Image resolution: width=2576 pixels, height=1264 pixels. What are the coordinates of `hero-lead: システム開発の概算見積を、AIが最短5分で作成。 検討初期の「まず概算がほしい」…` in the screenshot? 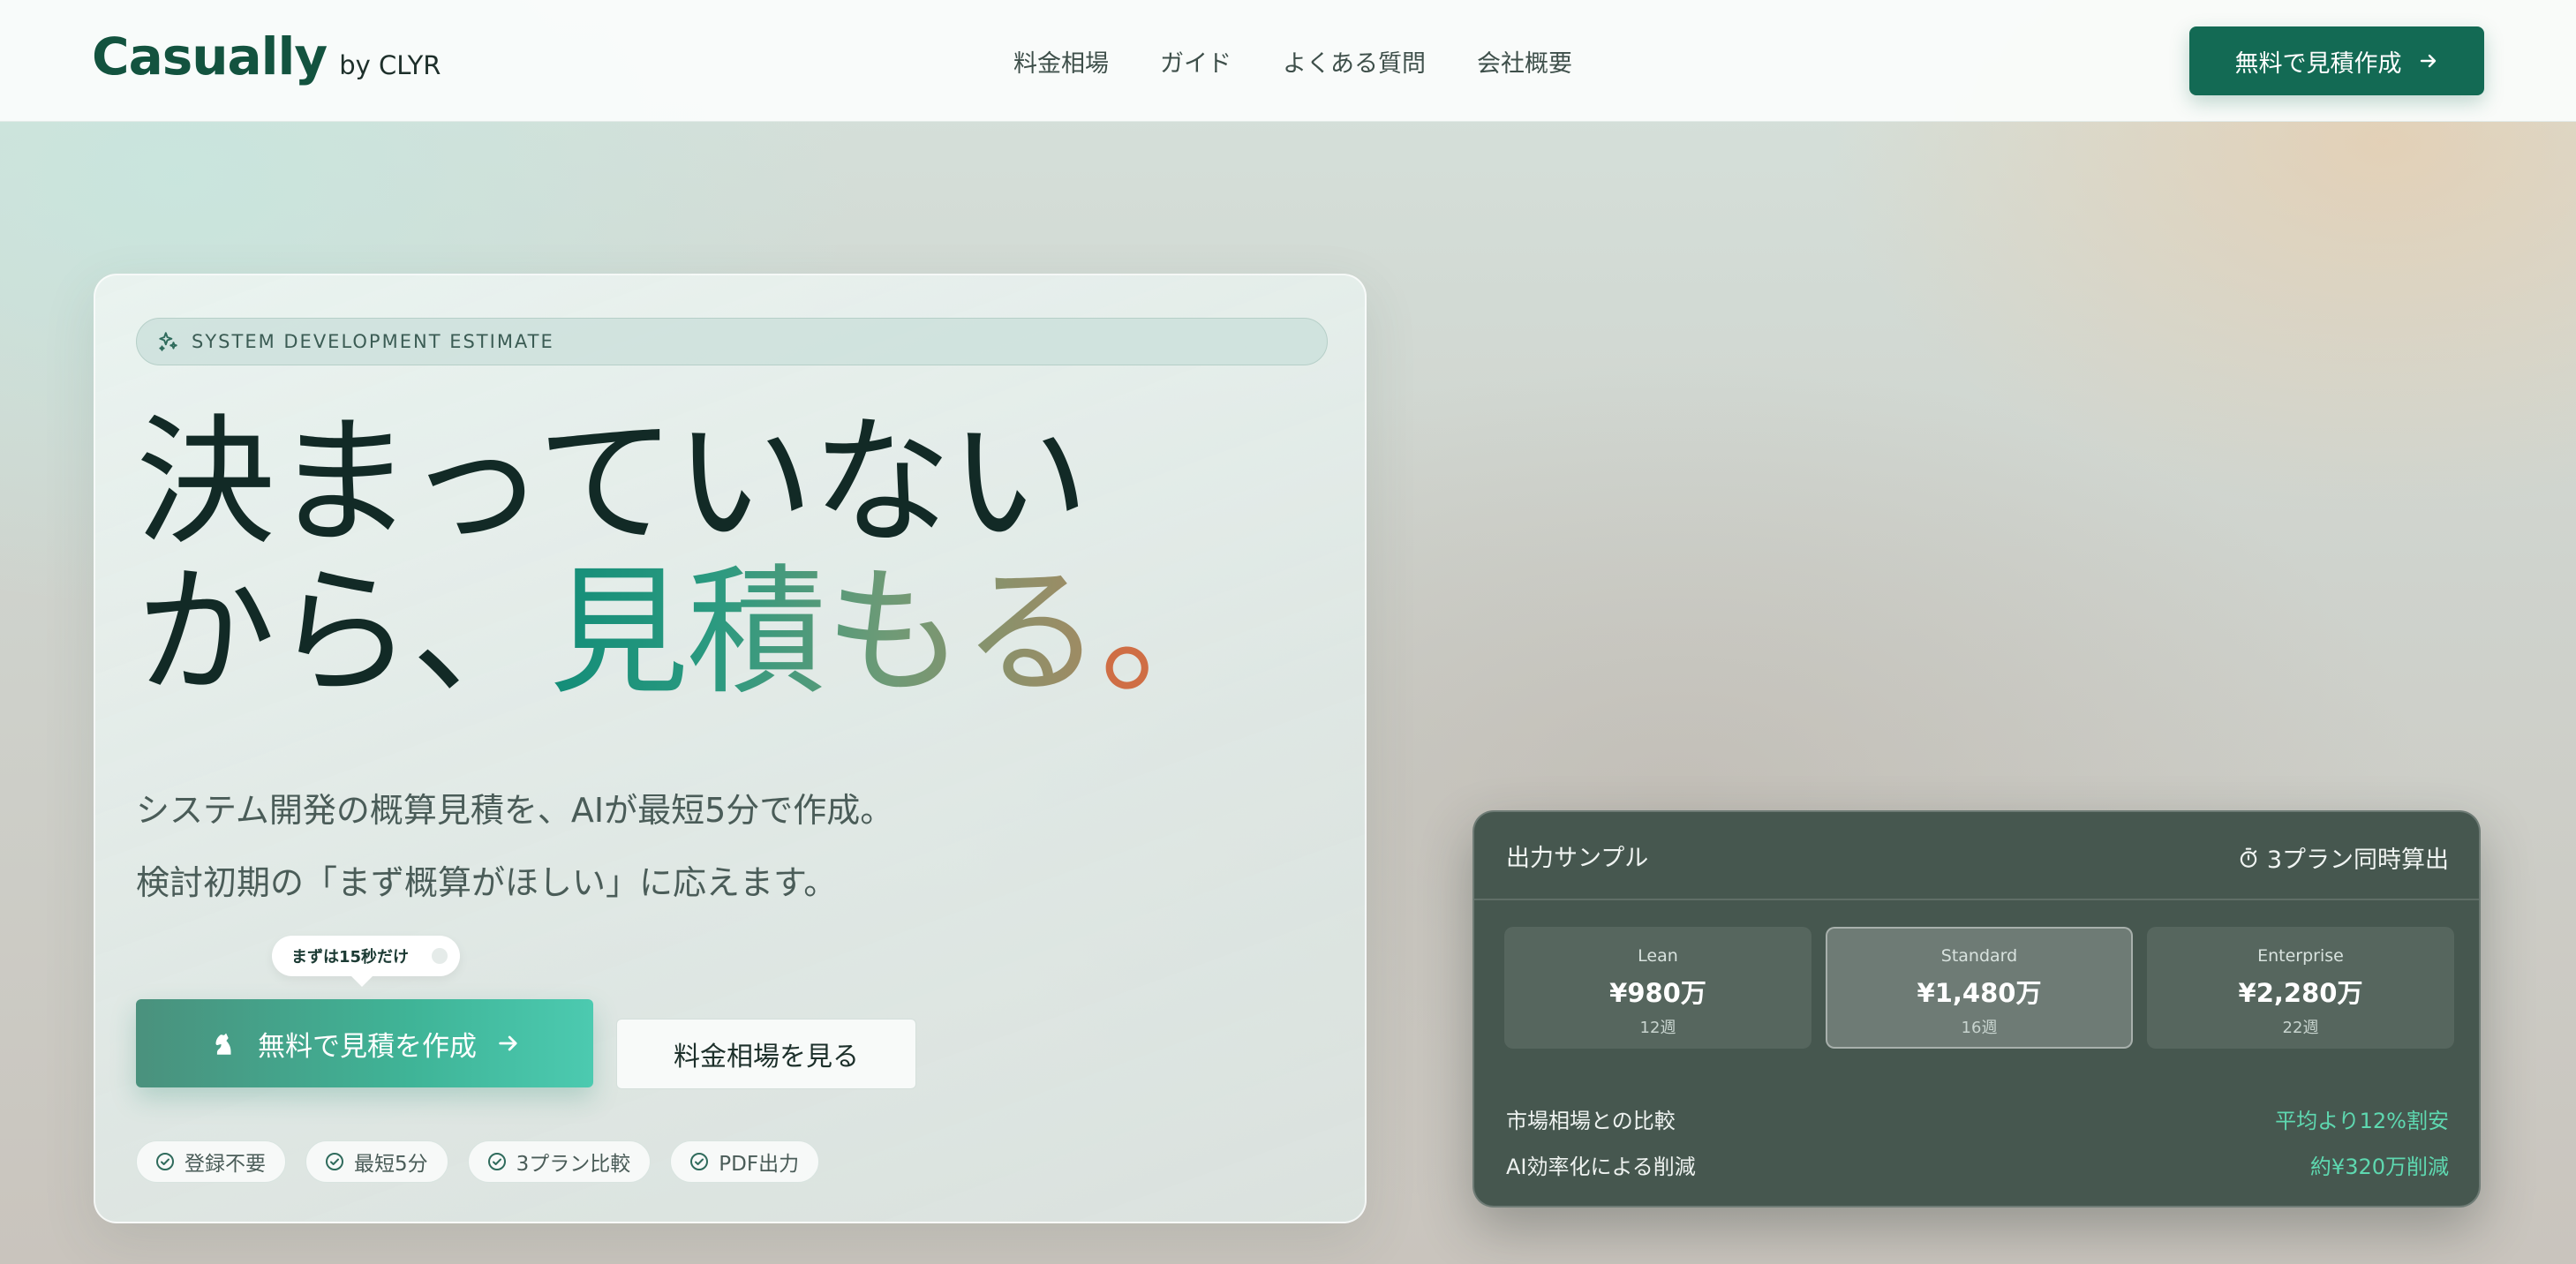 It's located at (710, 846).